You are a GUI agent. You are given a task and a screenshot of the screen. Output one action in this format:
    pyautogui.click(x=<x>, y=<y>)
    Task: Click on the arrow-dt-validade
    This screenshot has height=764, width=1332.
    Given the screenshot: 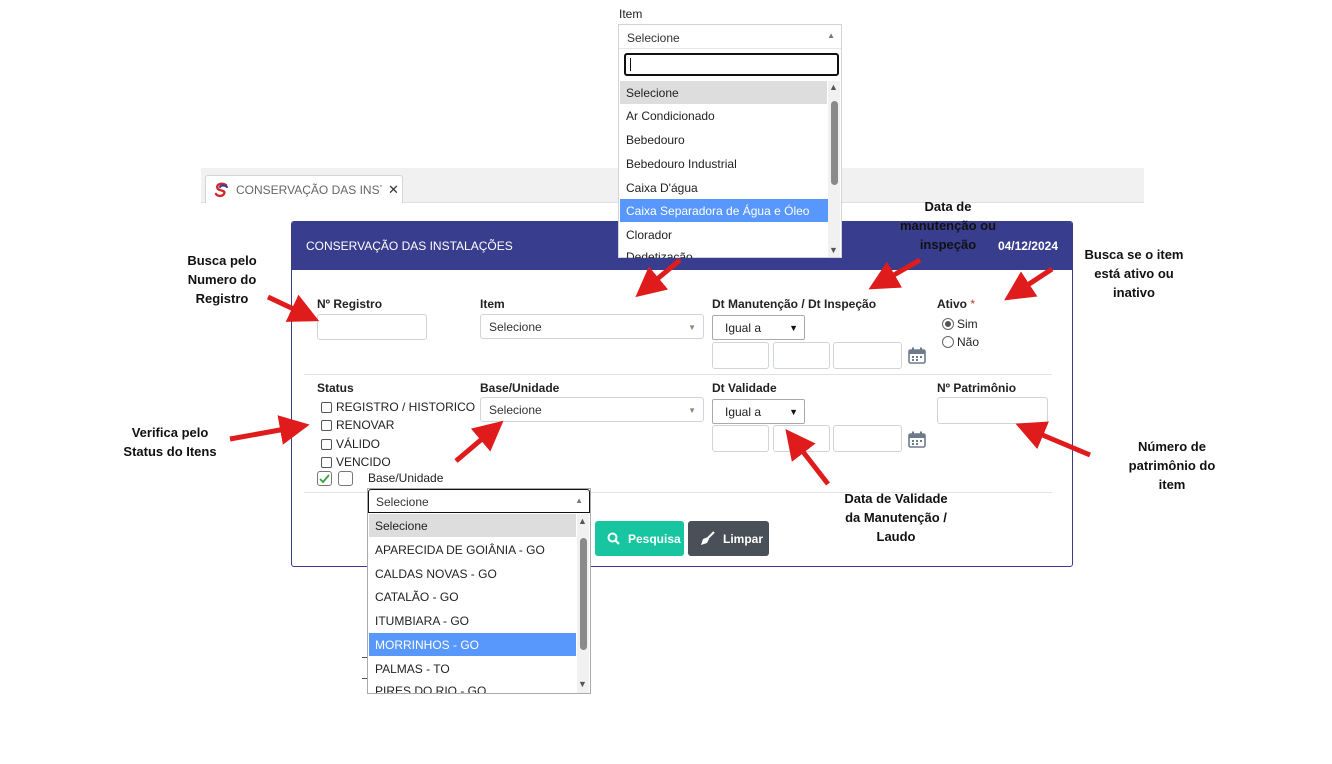 What is the action you would take?
    pyautogui.click(x=807, y=457)
    